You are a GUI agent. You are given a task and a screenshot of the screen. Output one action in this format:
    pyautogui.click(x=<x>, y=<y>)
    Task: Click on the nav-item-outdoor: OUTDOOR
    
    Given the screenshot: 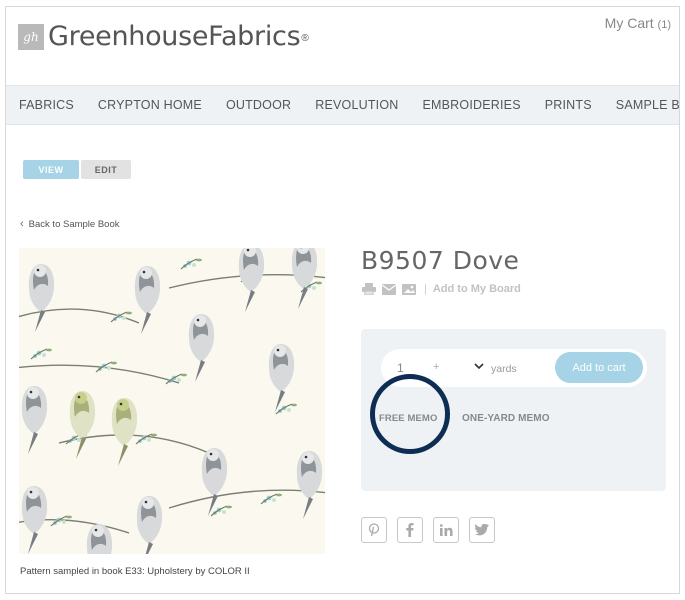 What is the action you would take?
    pyautogui.click(x=258, y=105)
    